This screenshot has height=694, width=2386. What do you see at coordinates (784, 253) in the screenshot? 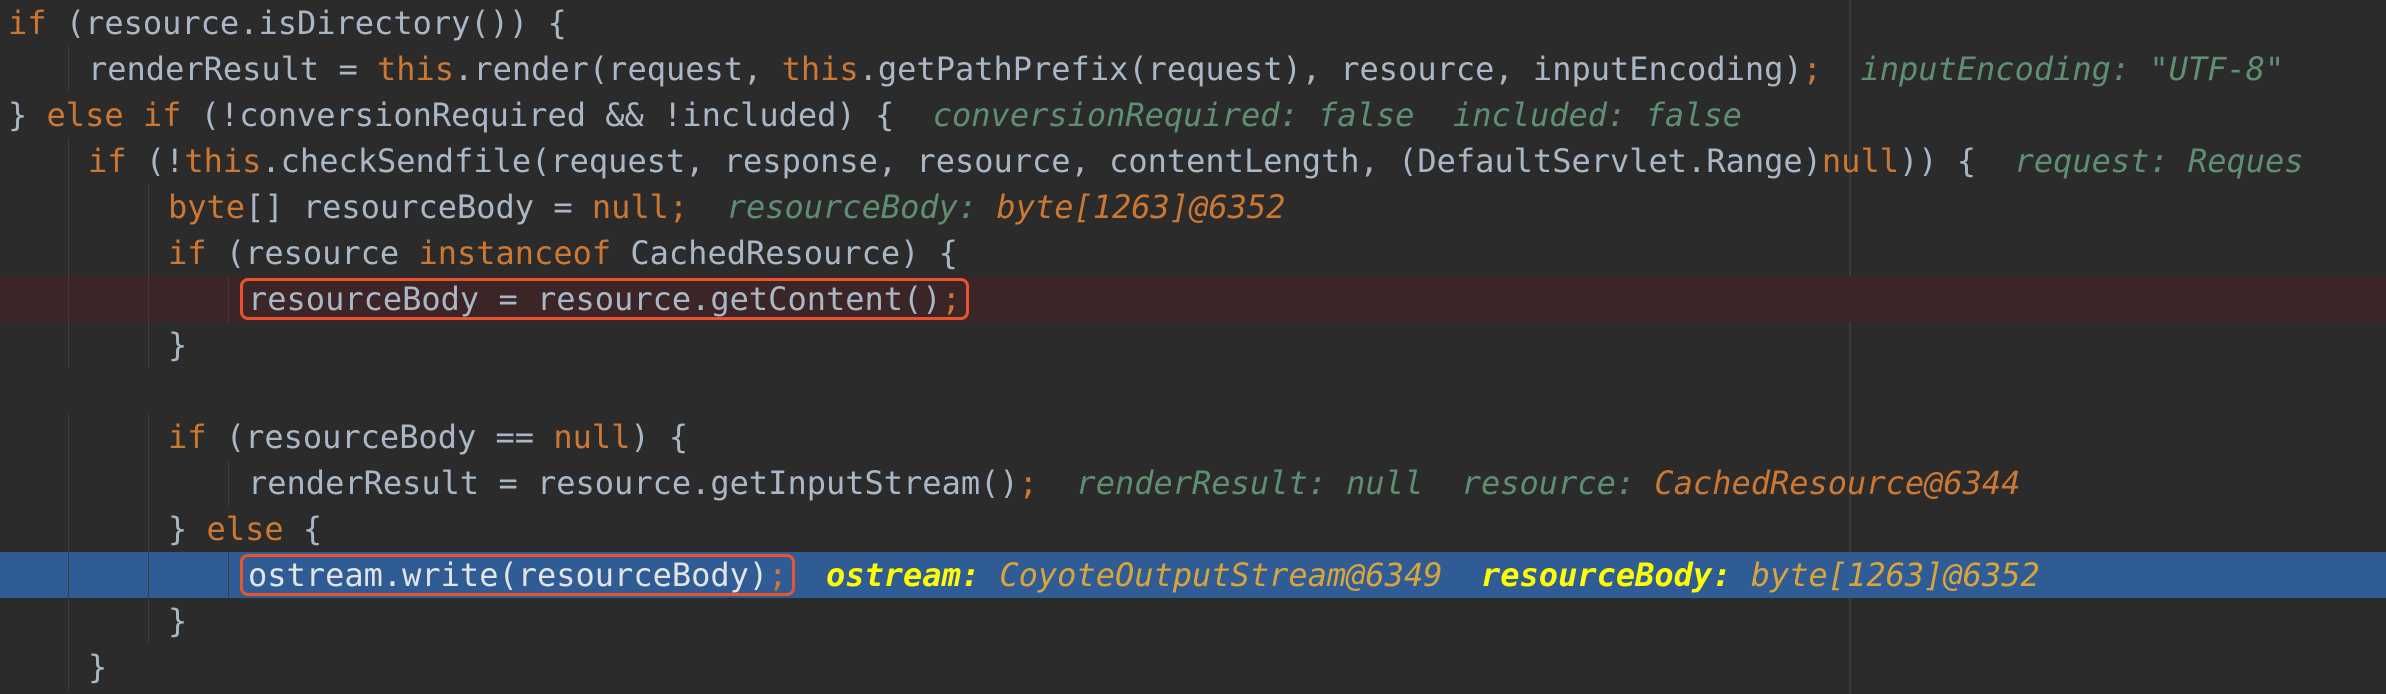
I see `code-token: CachedResource) {` at bounding box center [784, 253].